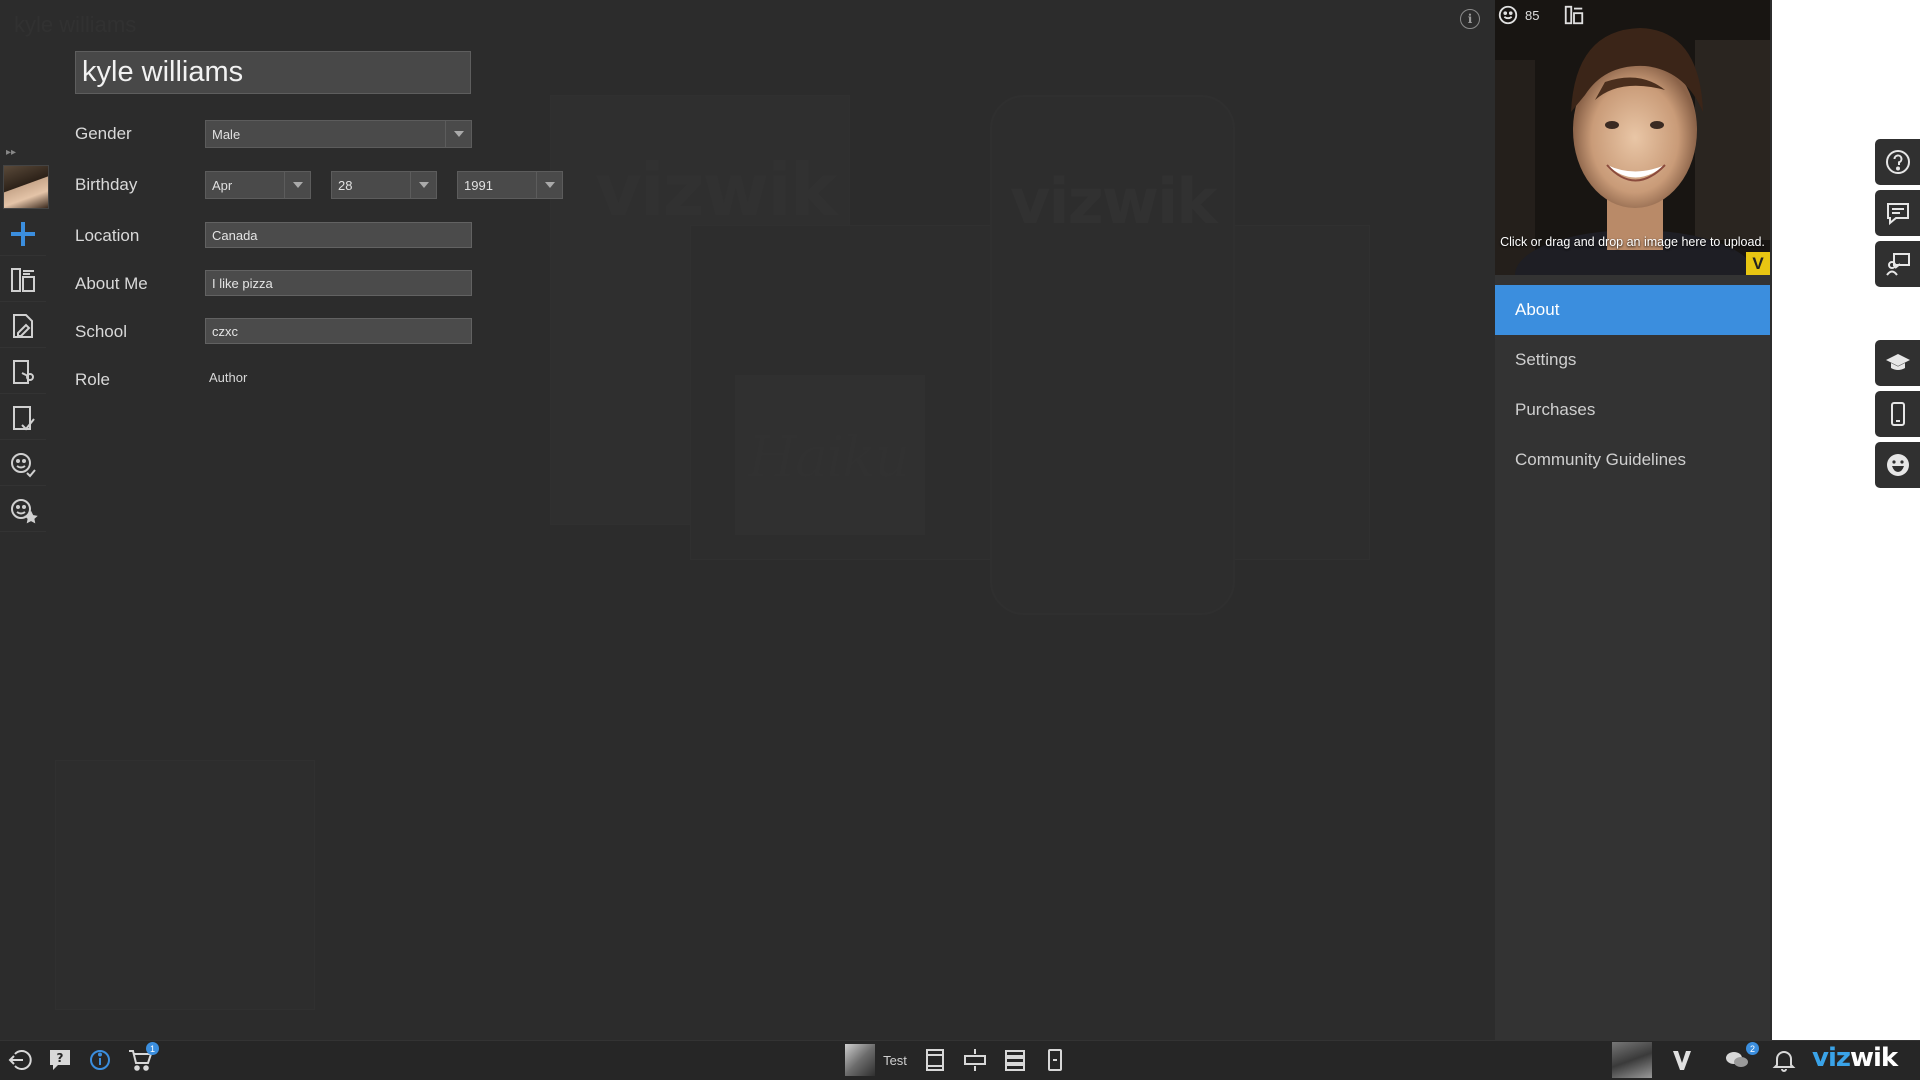 This screenshot has width=1920, height=1080. I want to click on cart-button: 1, so click(140, 1060).